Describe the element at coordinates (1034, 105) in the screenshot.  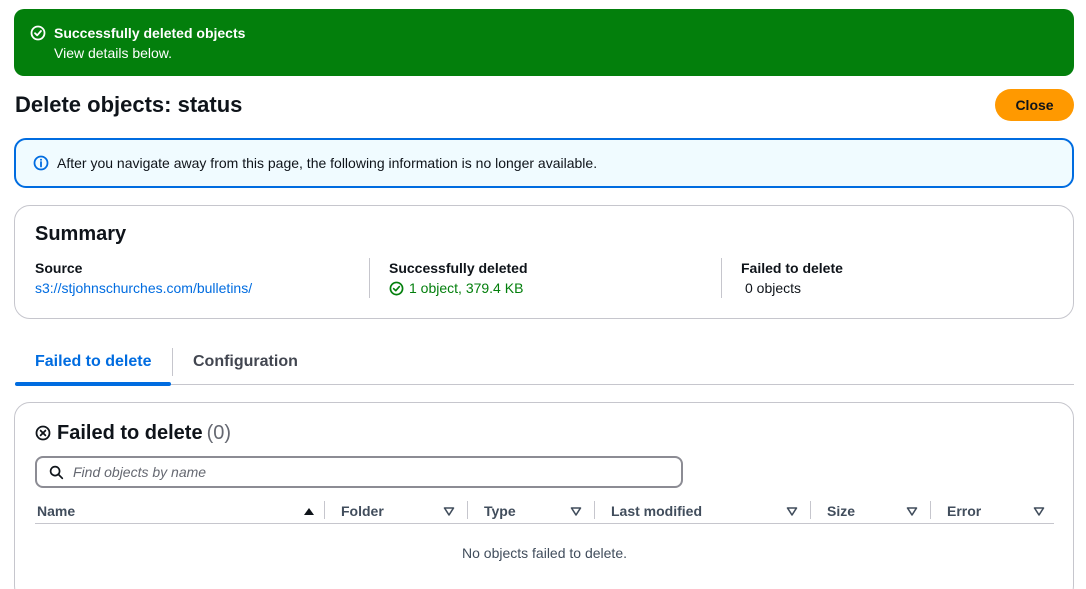
I see `close-button: Close` at that location.